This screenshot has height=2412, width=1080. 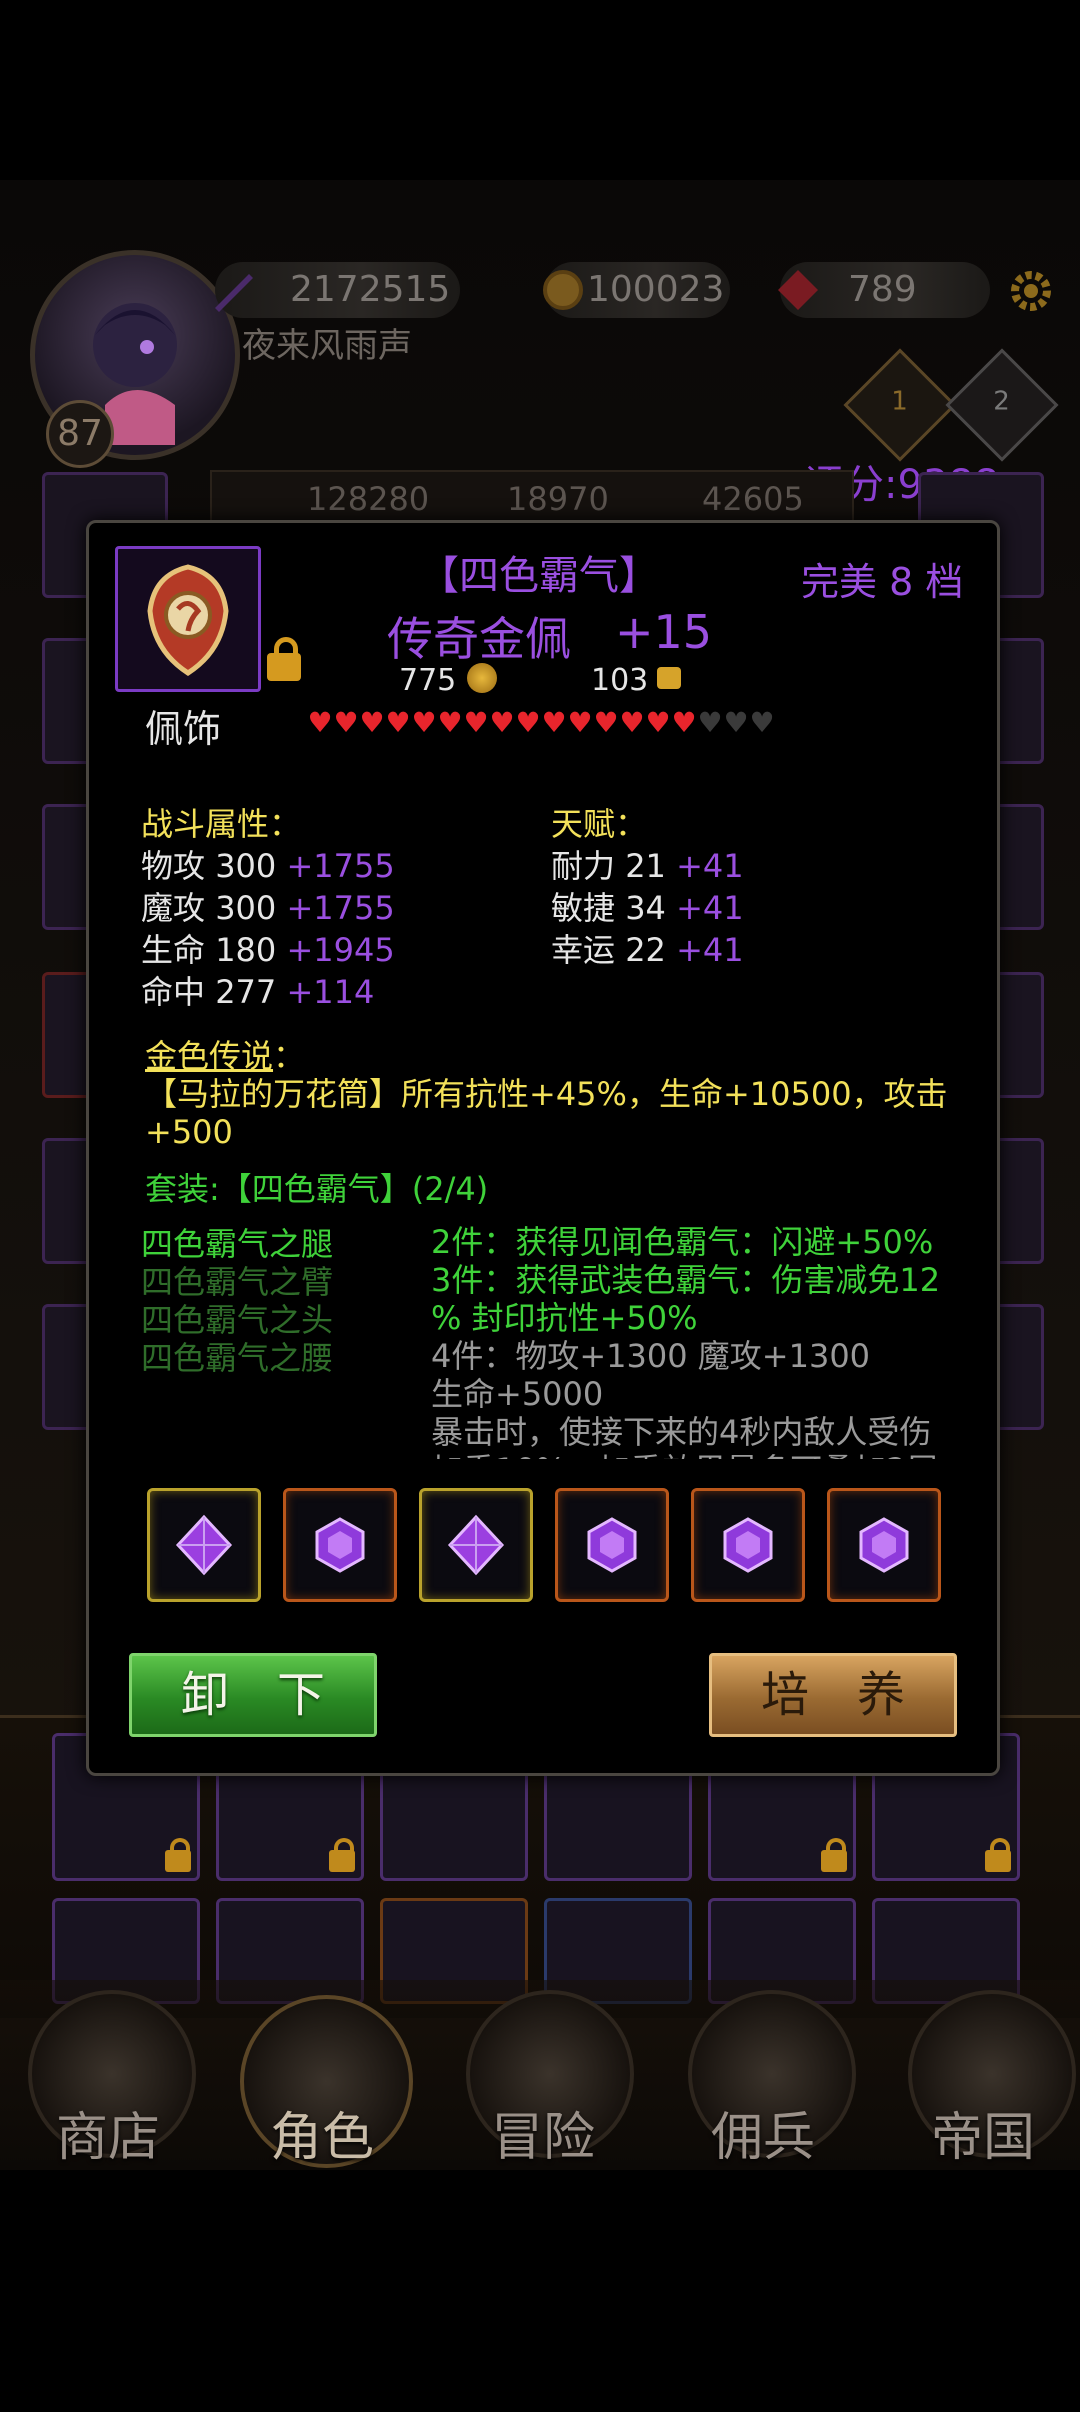 I want to click on sub-resource-3: 42605, so click(x=753, y=499).